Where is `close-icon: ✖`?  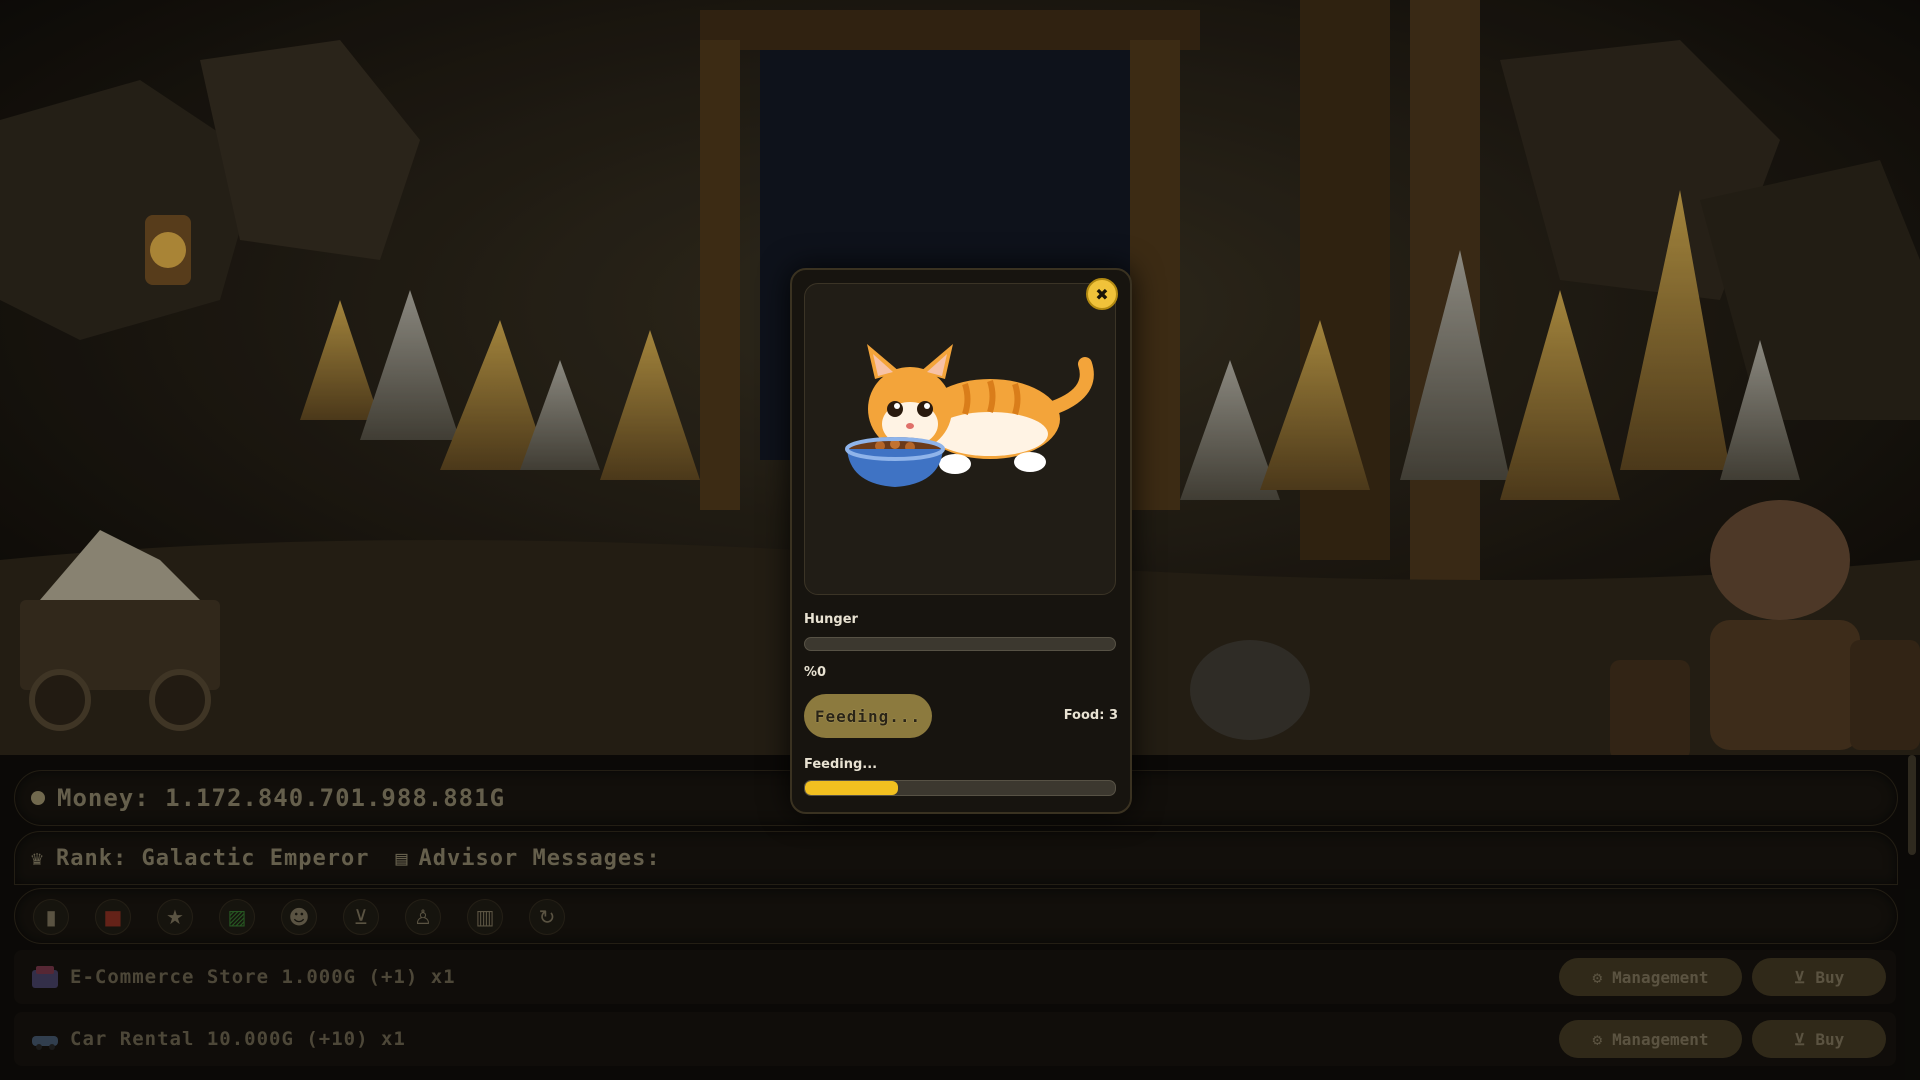
close-icon: ✖ is located at coordinates (1102, 294).